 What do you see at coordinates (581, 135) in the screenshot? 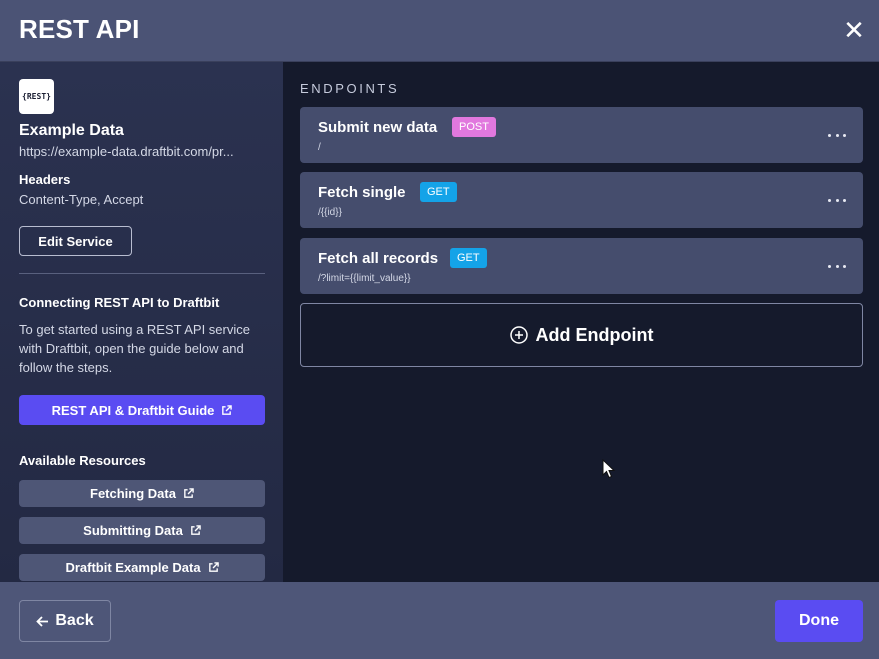
I see `endpoint-card: Submit new data POST /` at bounding box center [581, 135].